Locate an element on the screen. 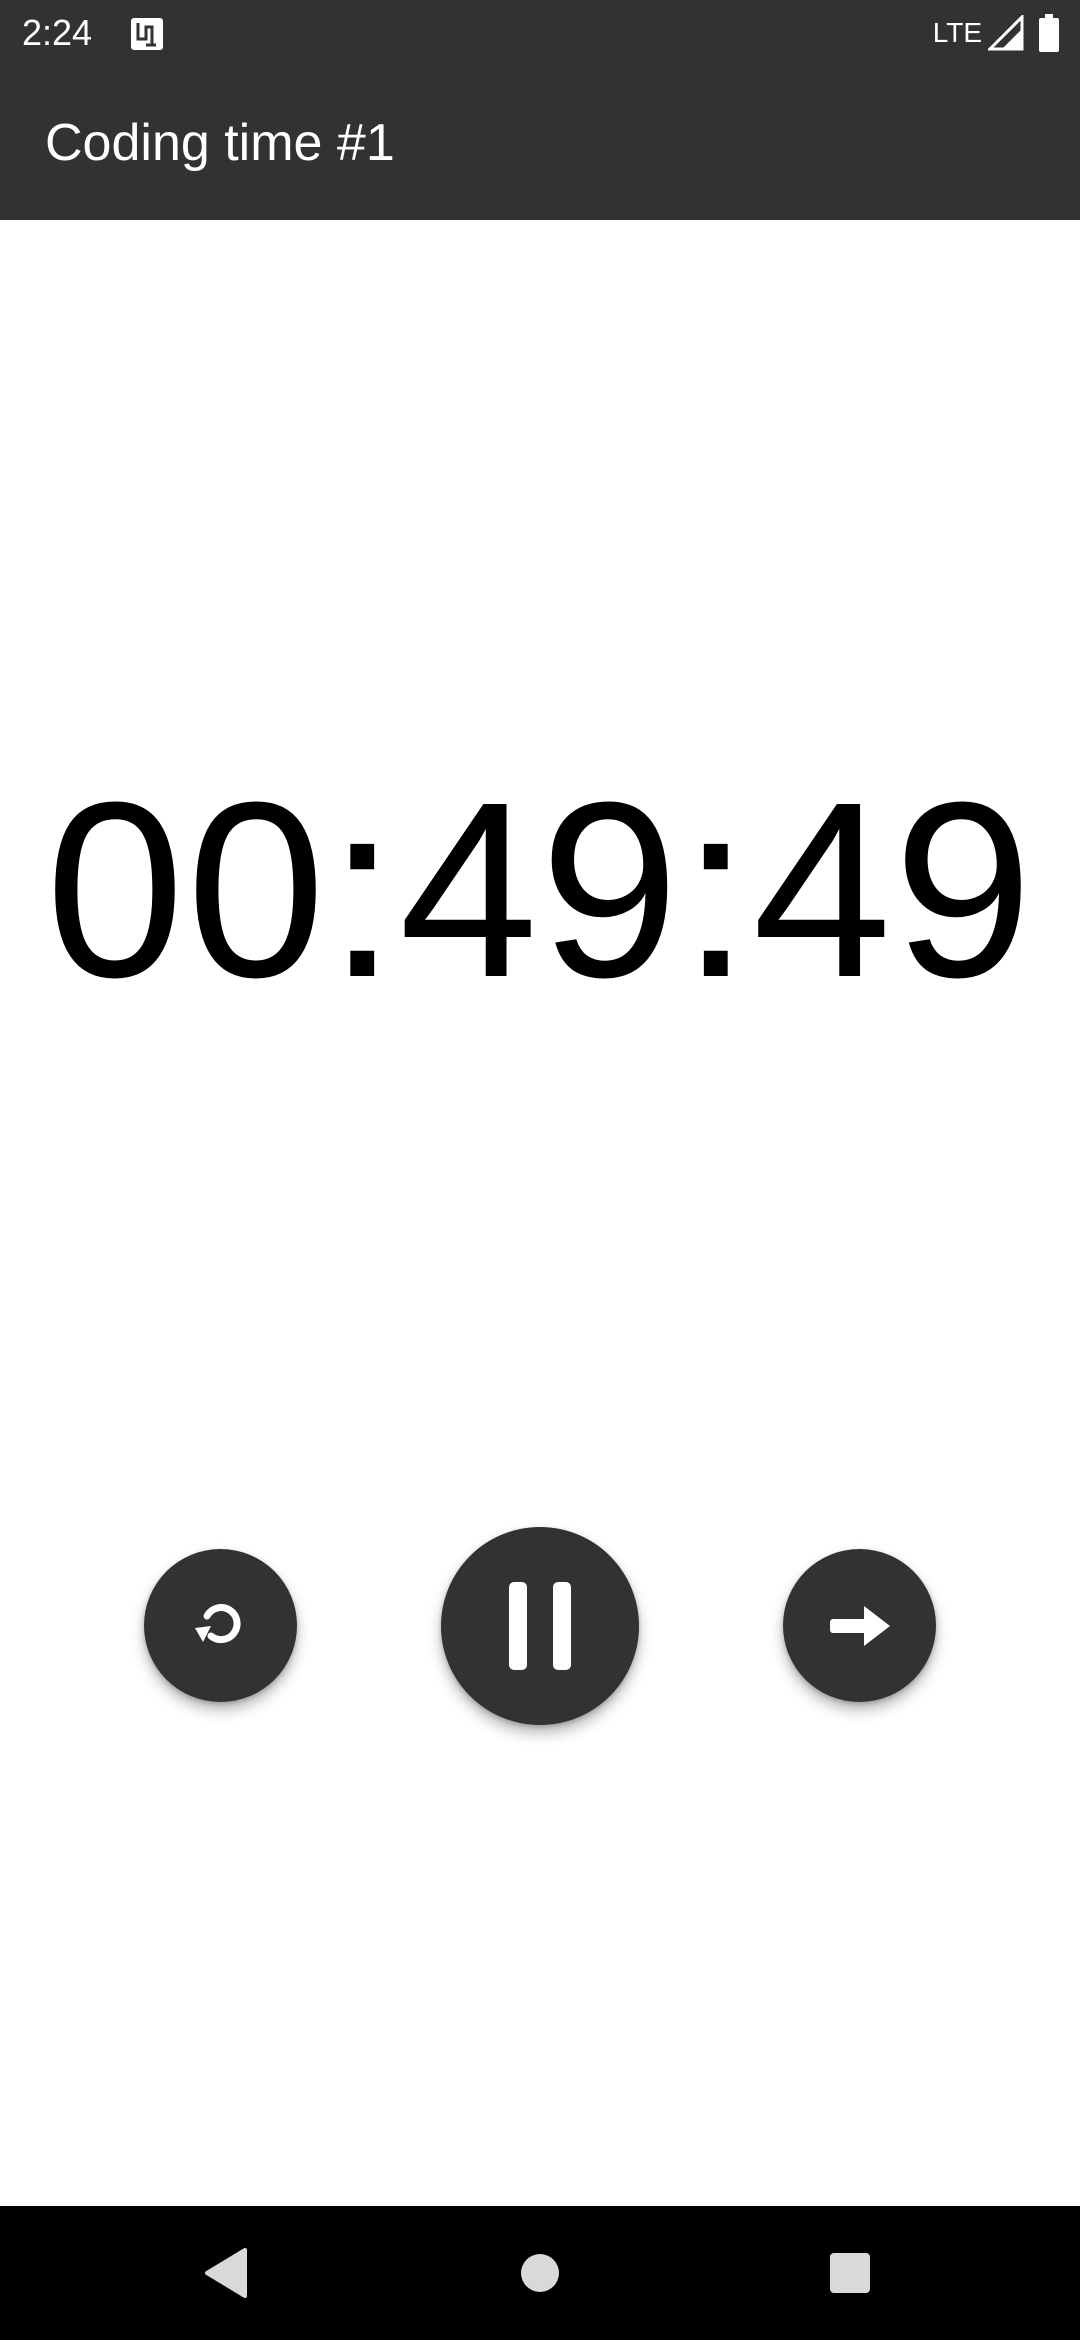  reset-button is located at coordinates (220, 1625).